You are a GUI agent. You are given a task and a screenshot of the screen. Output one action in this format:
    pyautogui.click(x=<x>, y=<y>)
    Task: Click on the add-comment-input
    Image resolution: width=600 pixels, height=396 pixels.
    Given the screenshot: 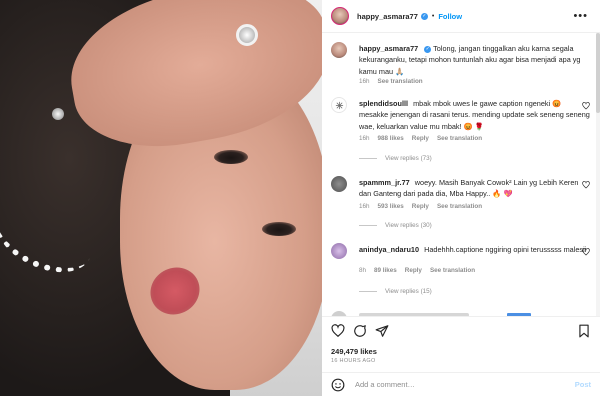 What is the action you would take?
    pyautogui.click(x=460, y=384)
    